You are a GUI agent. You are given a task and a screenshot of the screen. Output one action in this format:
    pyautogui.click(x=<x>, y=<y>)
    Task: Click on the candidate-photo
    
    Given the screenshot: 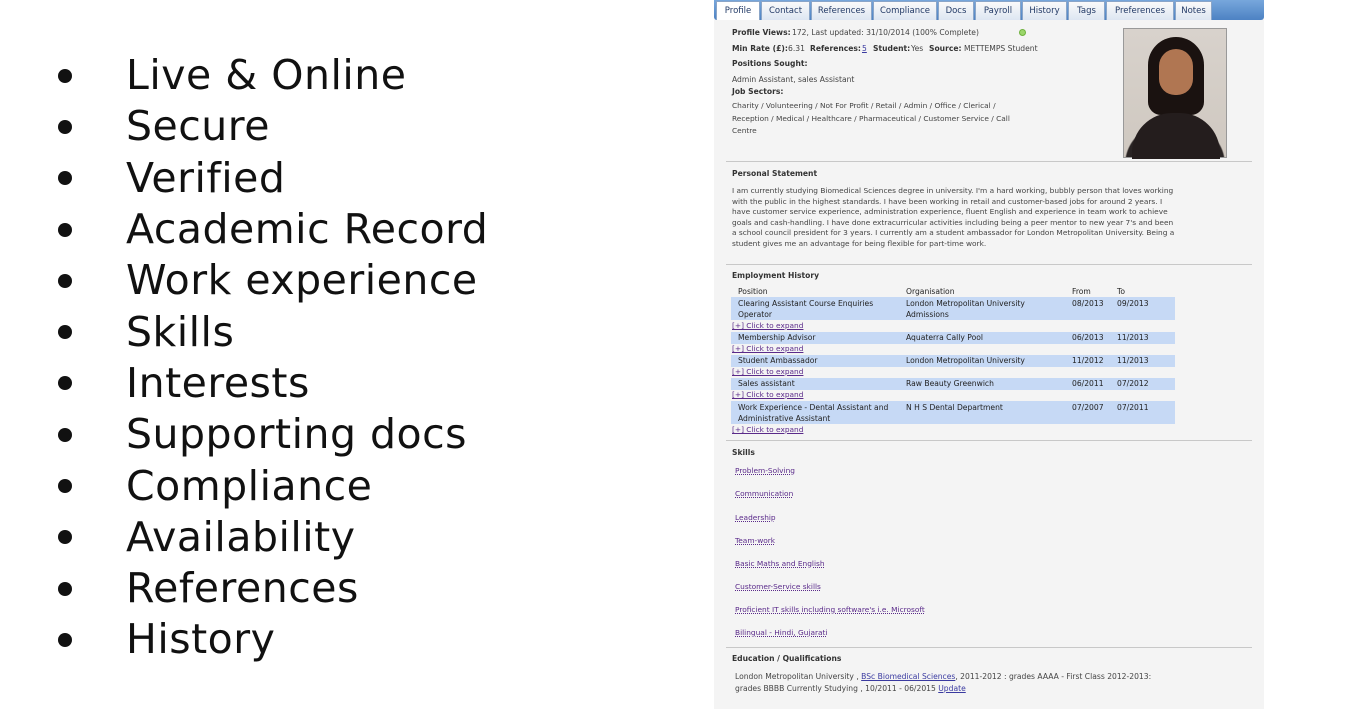 What is the action you would take?
    pyautogui.click(x=1175, y=93)
    